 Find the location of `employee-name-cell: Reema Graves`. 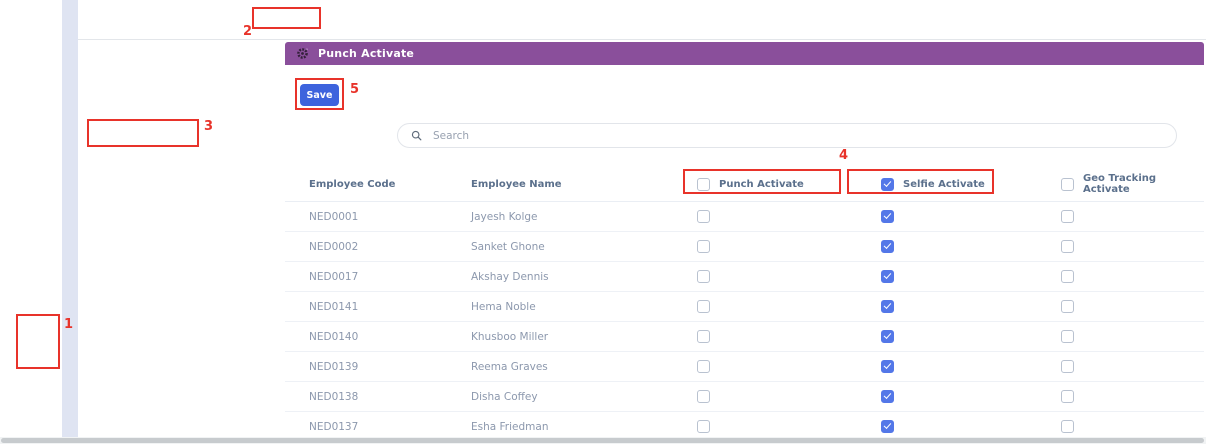

employee-name-cell: Reema Graves is located at coordinates (509, 366).